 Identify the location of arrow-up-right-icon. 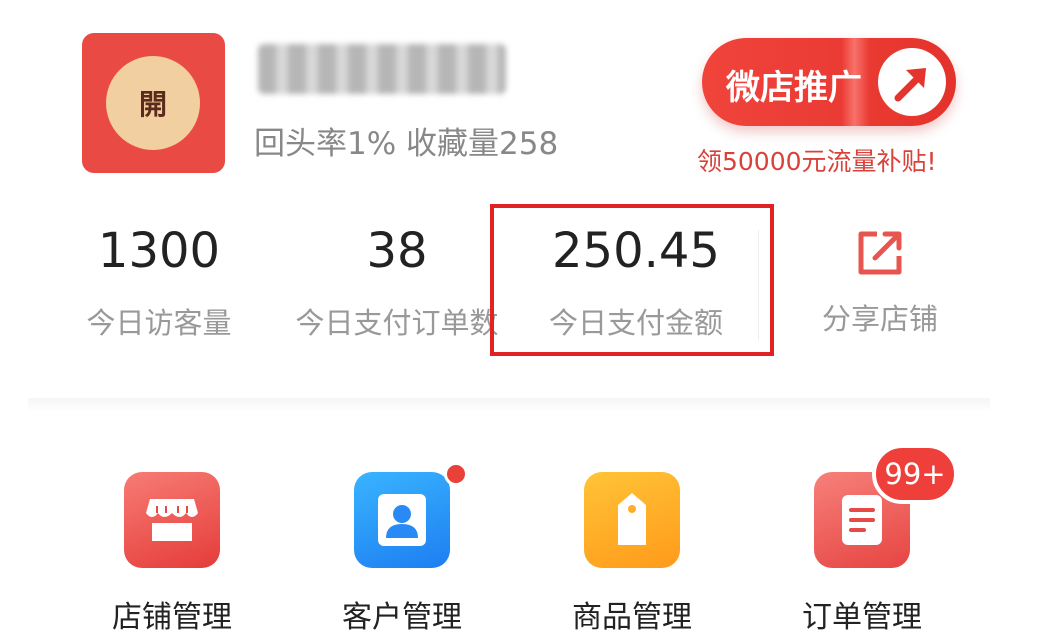
(912, 82).